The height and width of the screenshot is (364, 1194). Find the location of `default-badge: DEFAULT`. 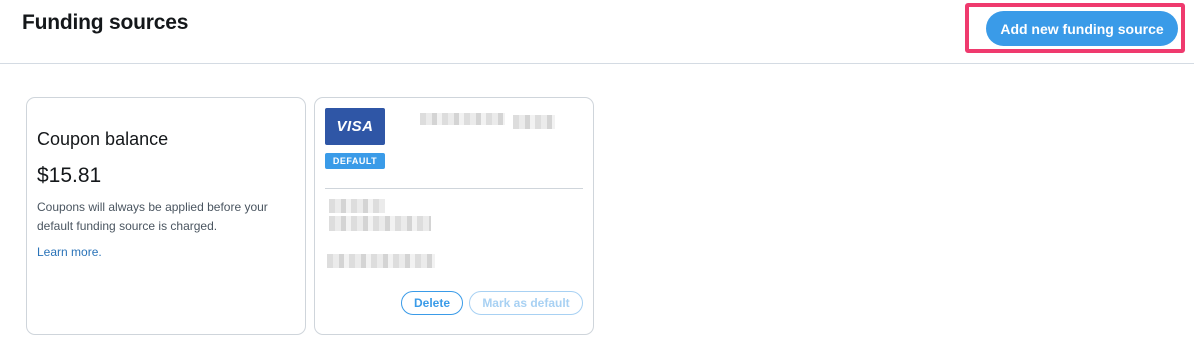

default-badge: DEFAULT is located at coordinates (355, 161).